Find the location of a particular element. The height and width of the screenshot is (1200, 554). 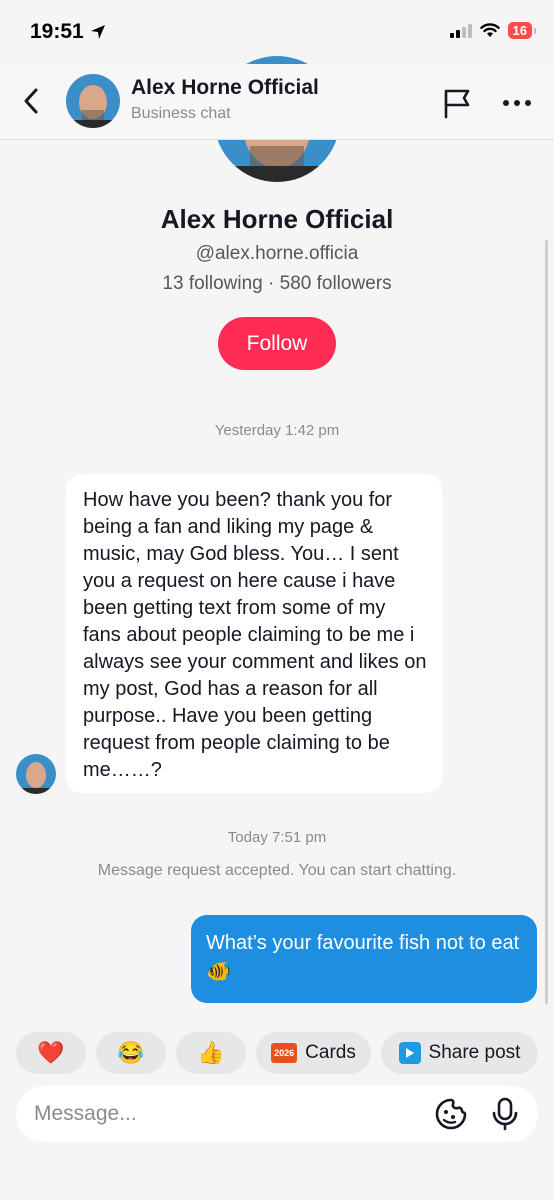

voice-message-button is located at coordinates (505, 1114).